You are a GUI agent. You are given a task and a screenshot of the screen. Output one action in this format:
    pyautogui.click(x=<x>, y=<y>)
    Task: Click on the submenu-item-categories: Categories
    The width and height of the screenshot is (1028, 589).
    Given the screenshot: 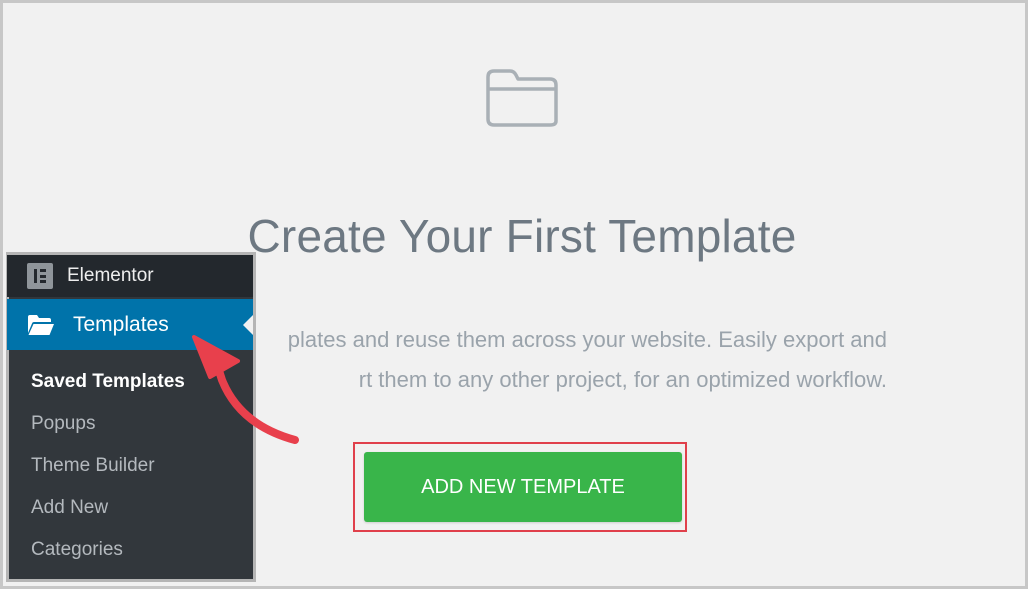 What is the action you would take?
    pyautogui.click(x=130, y=550)
    